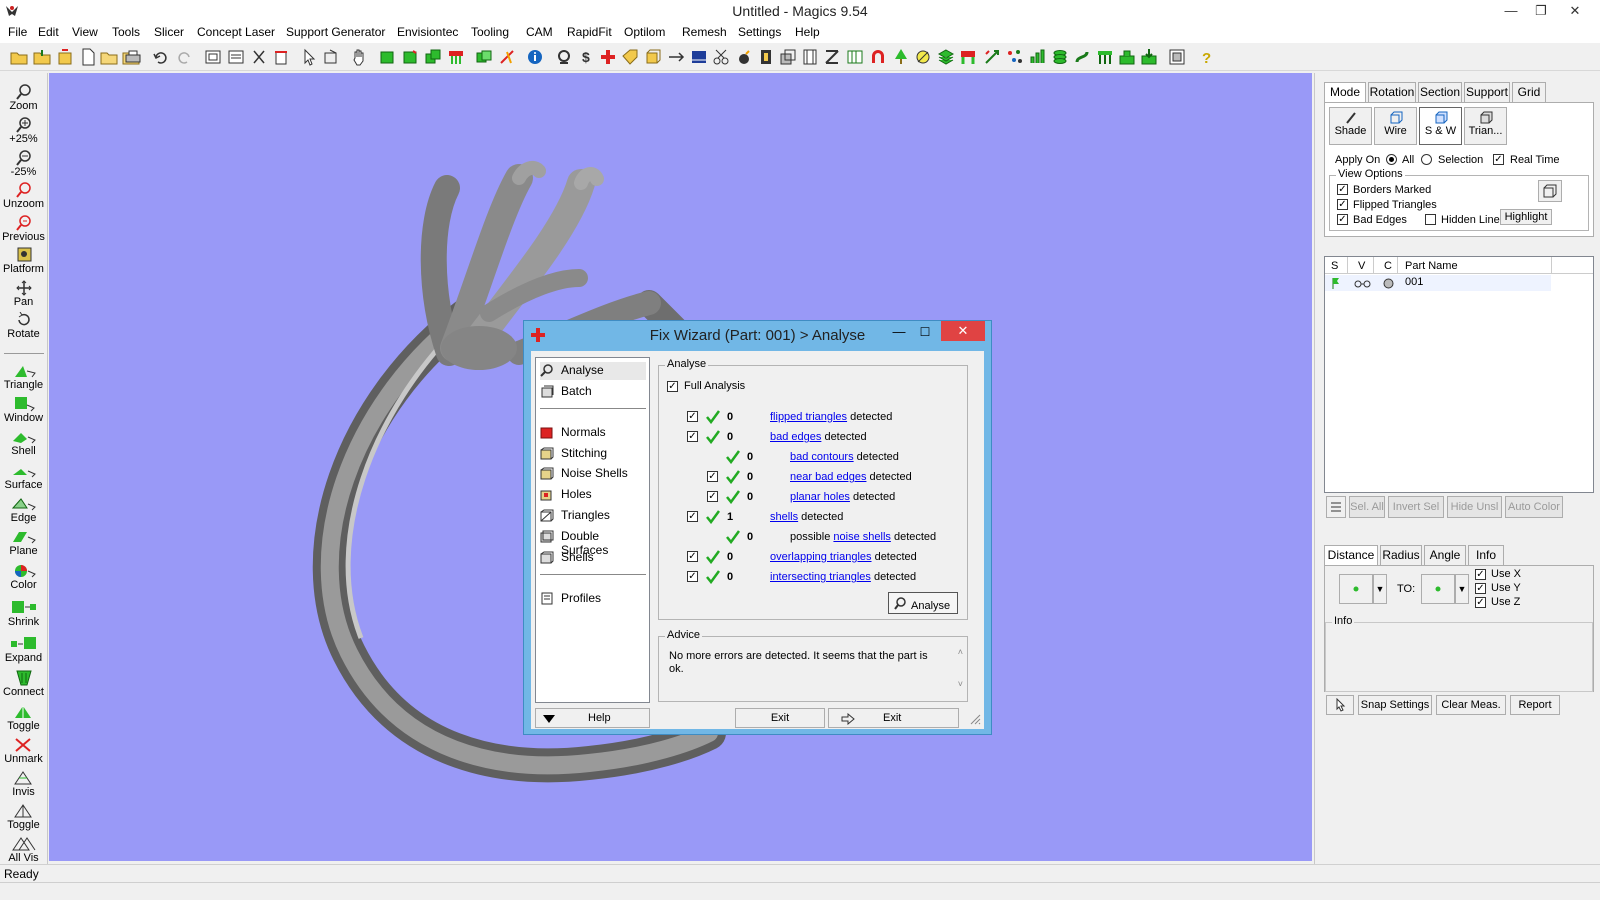 This screenshot has width=1600, height=900. I want to click on save-support-icon, so click(1149, 57).